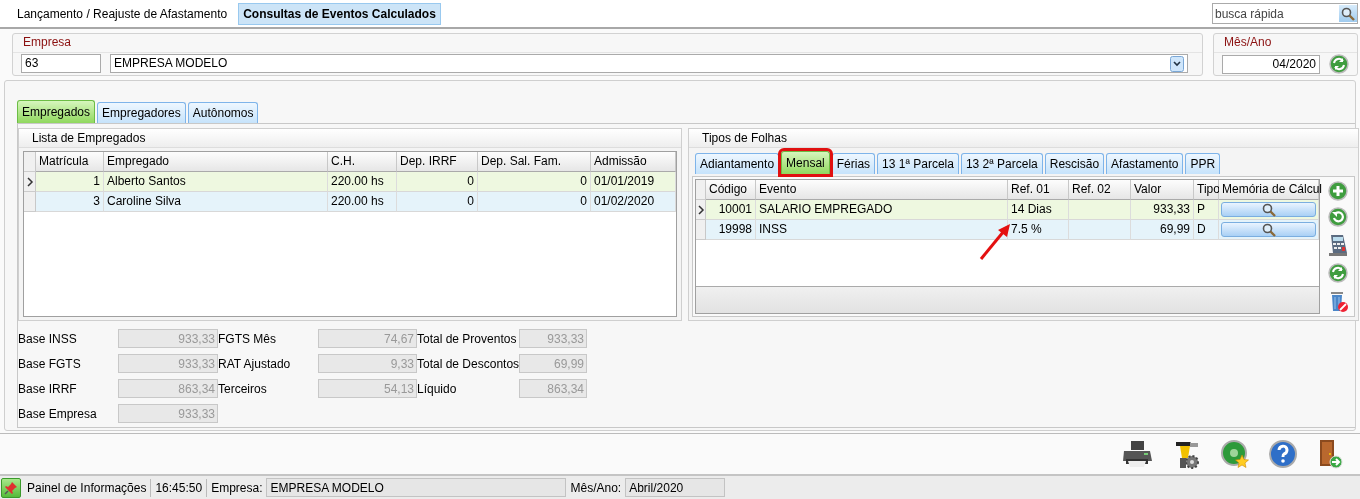 The image size is (1360, 499). I want to click on table-row: 19998 INSS 7.5 % 69,99 D, so click(1007, 230).